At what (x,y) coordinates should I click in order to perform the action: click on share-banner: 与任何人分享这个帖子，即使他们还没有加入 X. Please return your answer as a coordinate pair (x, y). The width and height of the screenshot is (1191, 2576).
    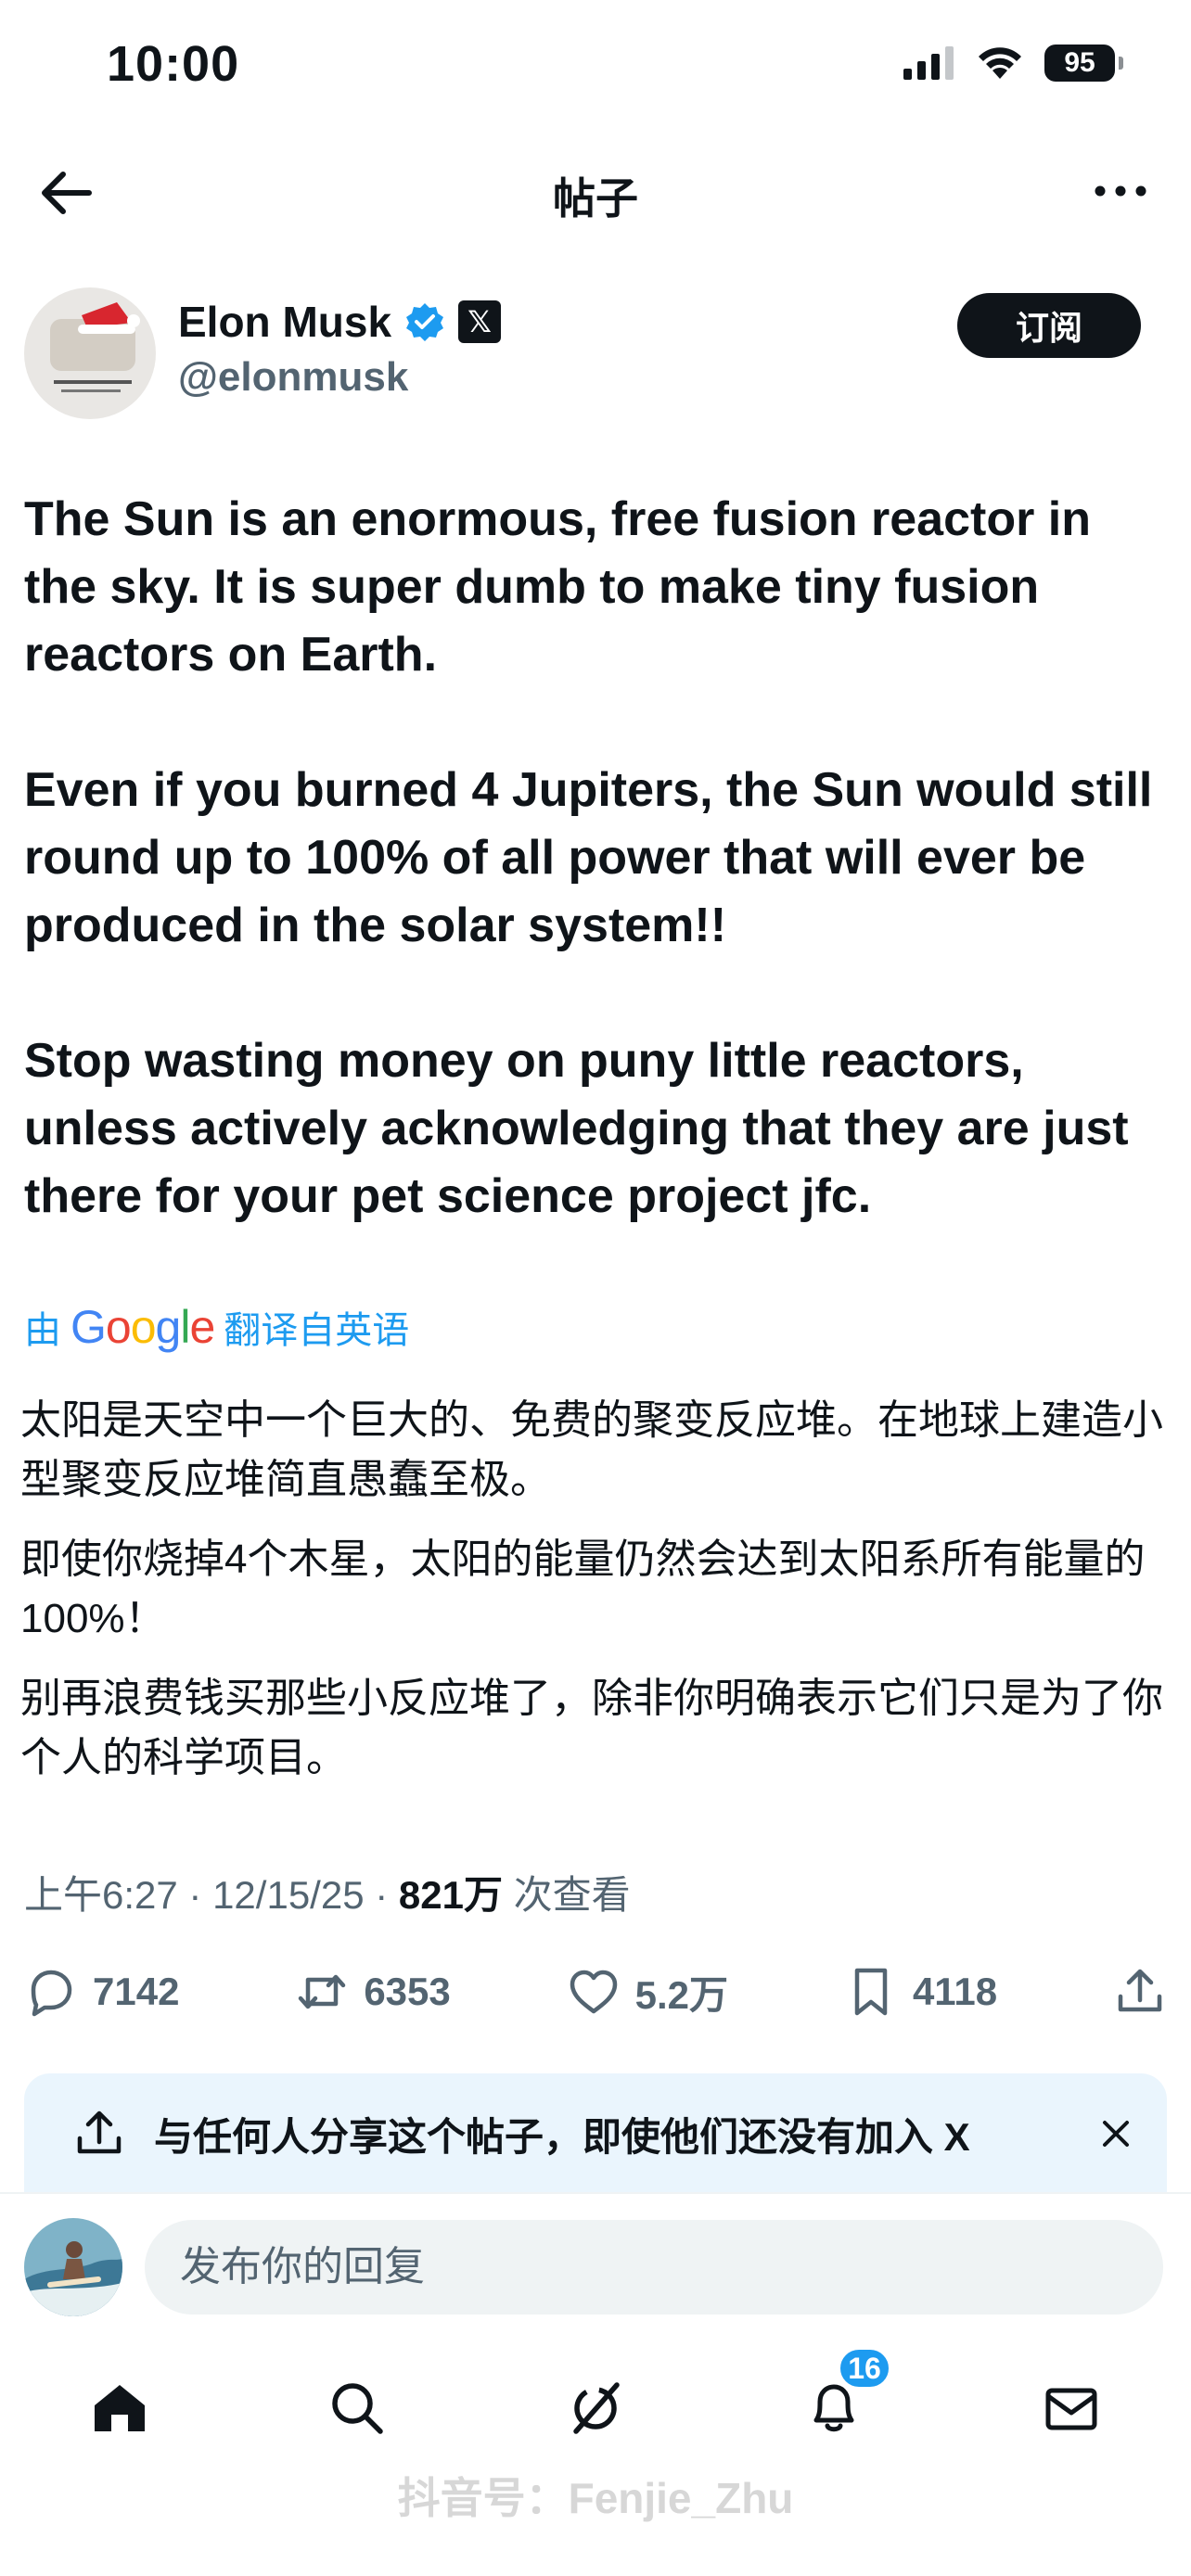
    Looking at the image, I should click on (595, 2133).